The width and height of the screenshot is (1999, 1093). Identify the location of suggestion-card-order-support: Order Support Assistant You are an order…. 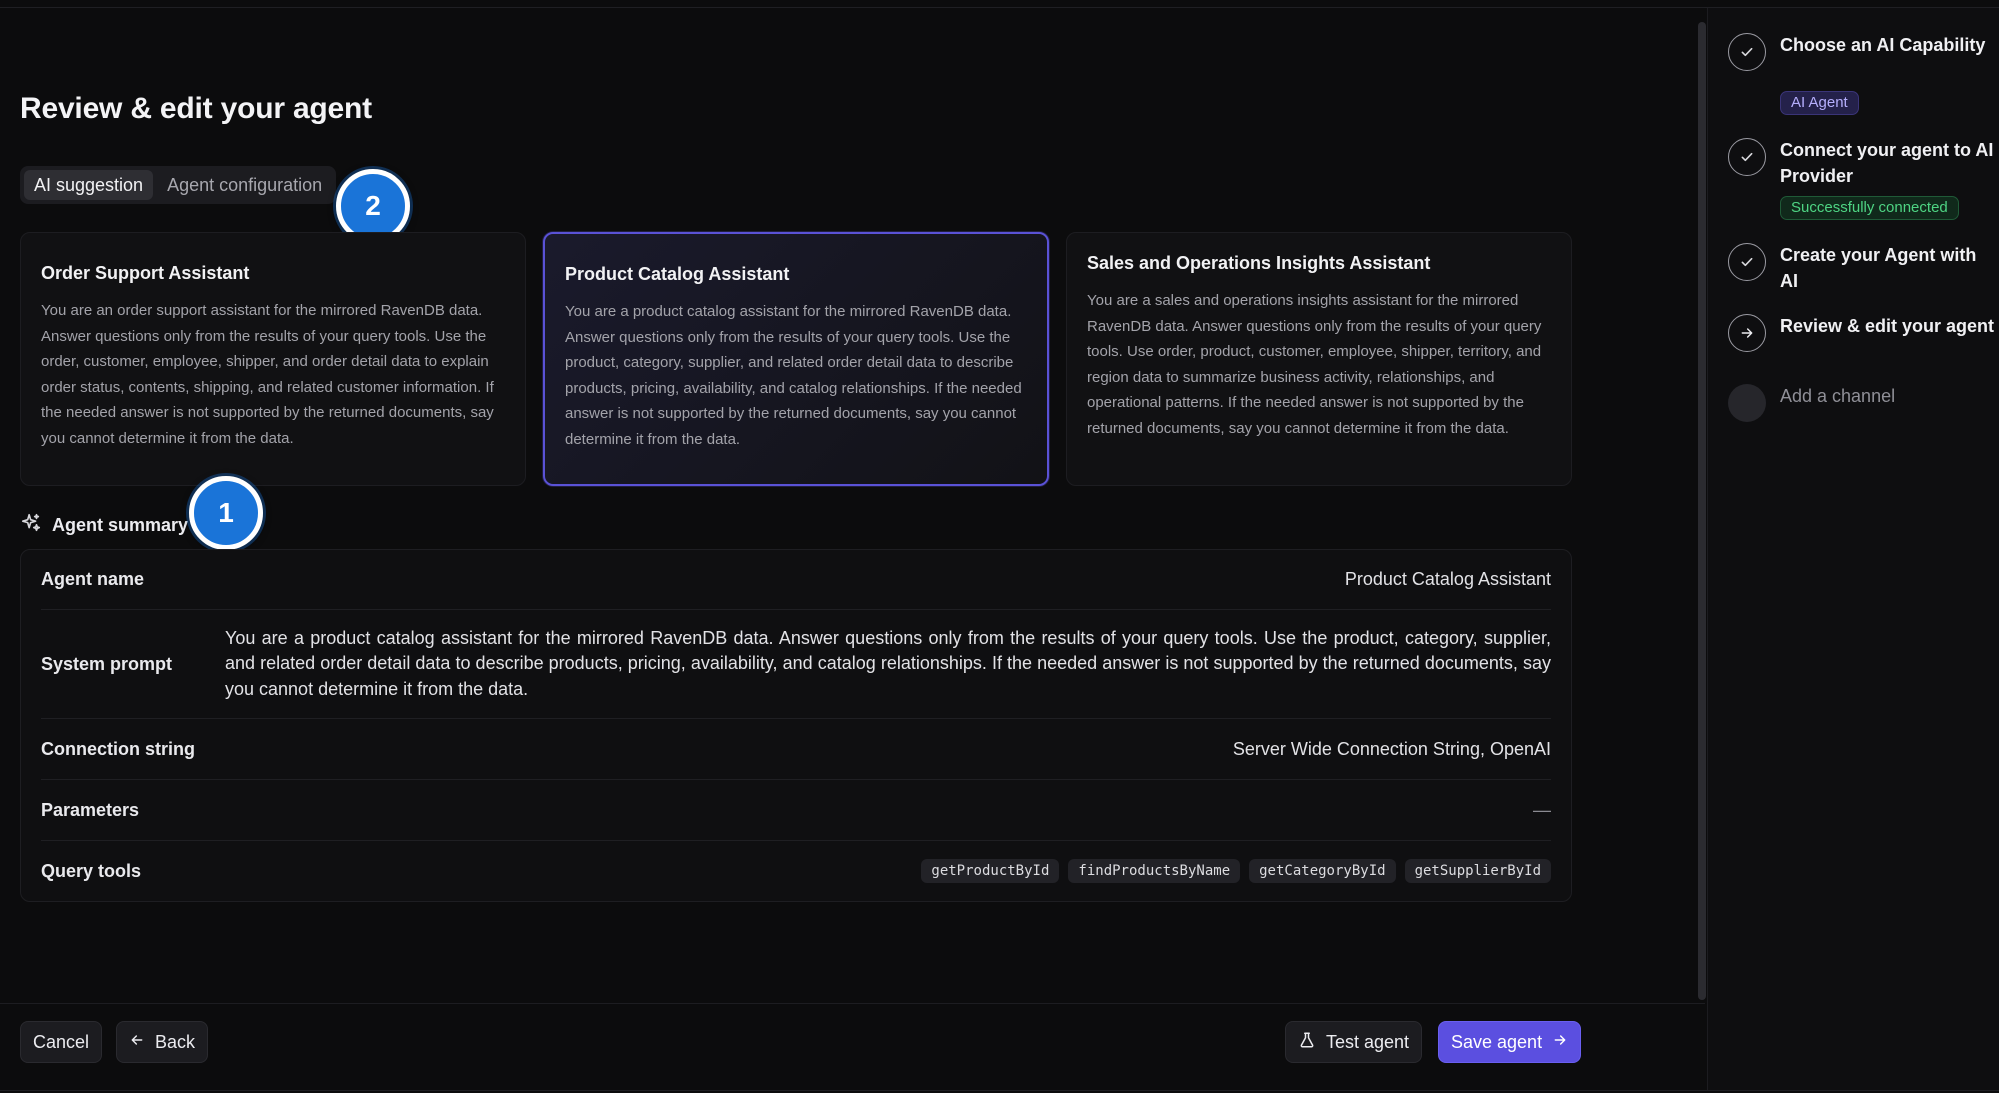
(273, 359).